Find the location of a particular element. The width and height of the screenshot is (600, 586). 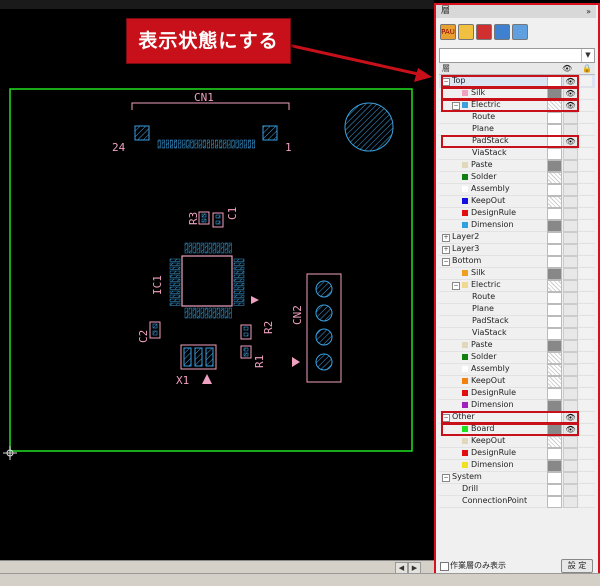

visibility-toggle is located at coordinates (570, 502).